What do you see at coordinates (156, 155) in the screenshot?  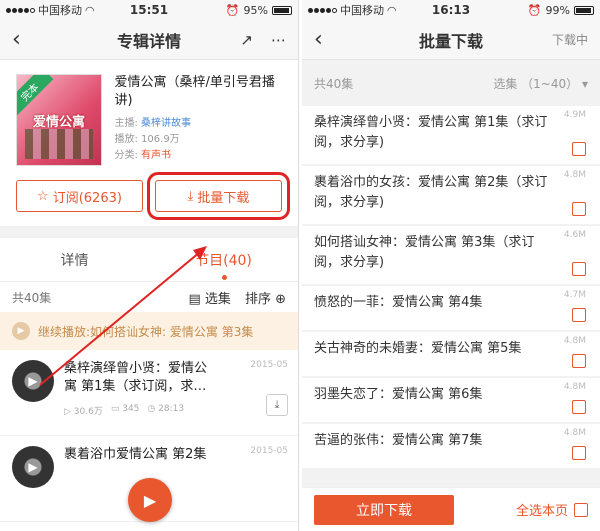 I see `category-link: 有声书` at bounding box center [156, 155].